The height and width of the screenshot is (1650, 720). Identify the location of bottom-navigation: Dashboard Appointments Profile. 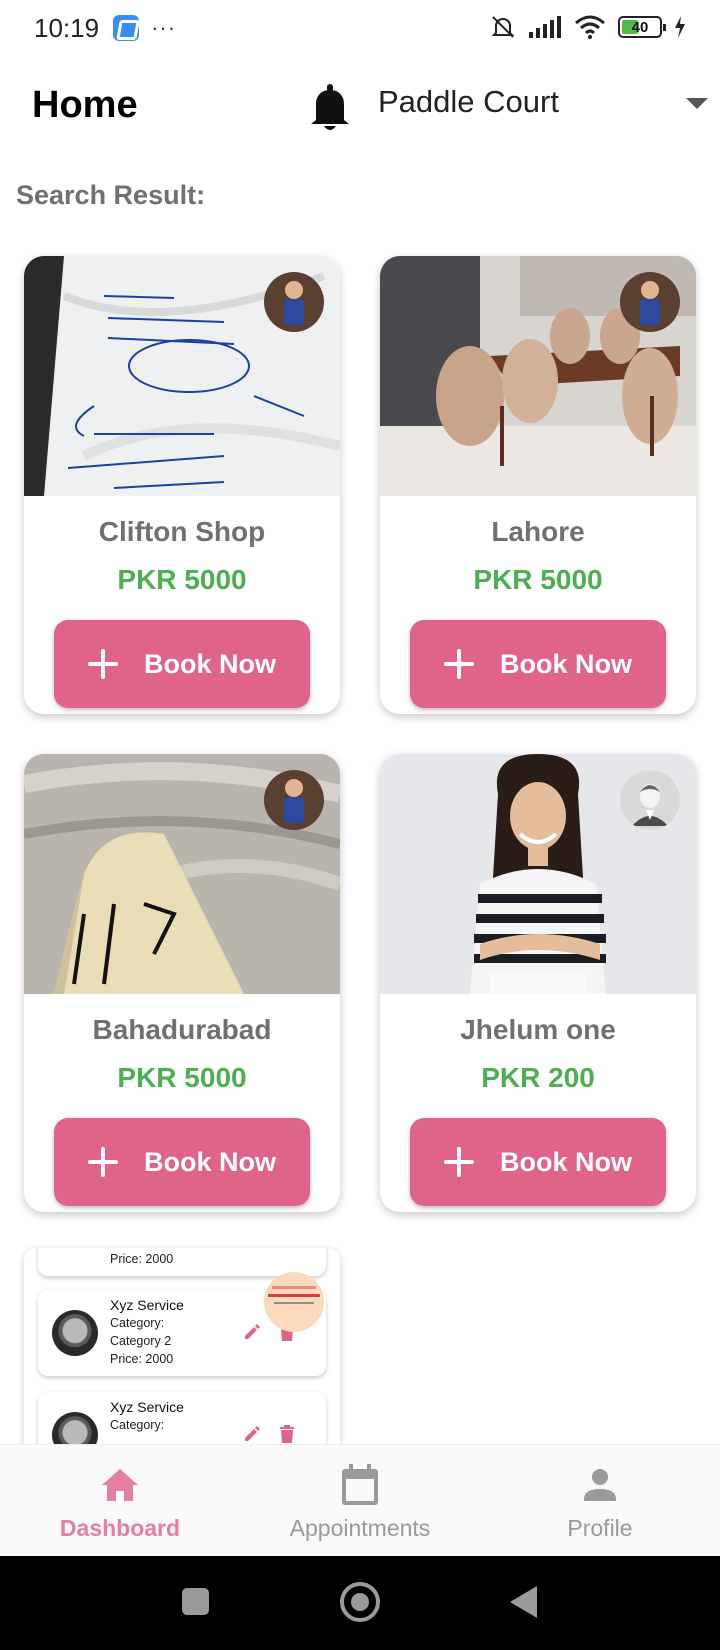
(360, 1500).